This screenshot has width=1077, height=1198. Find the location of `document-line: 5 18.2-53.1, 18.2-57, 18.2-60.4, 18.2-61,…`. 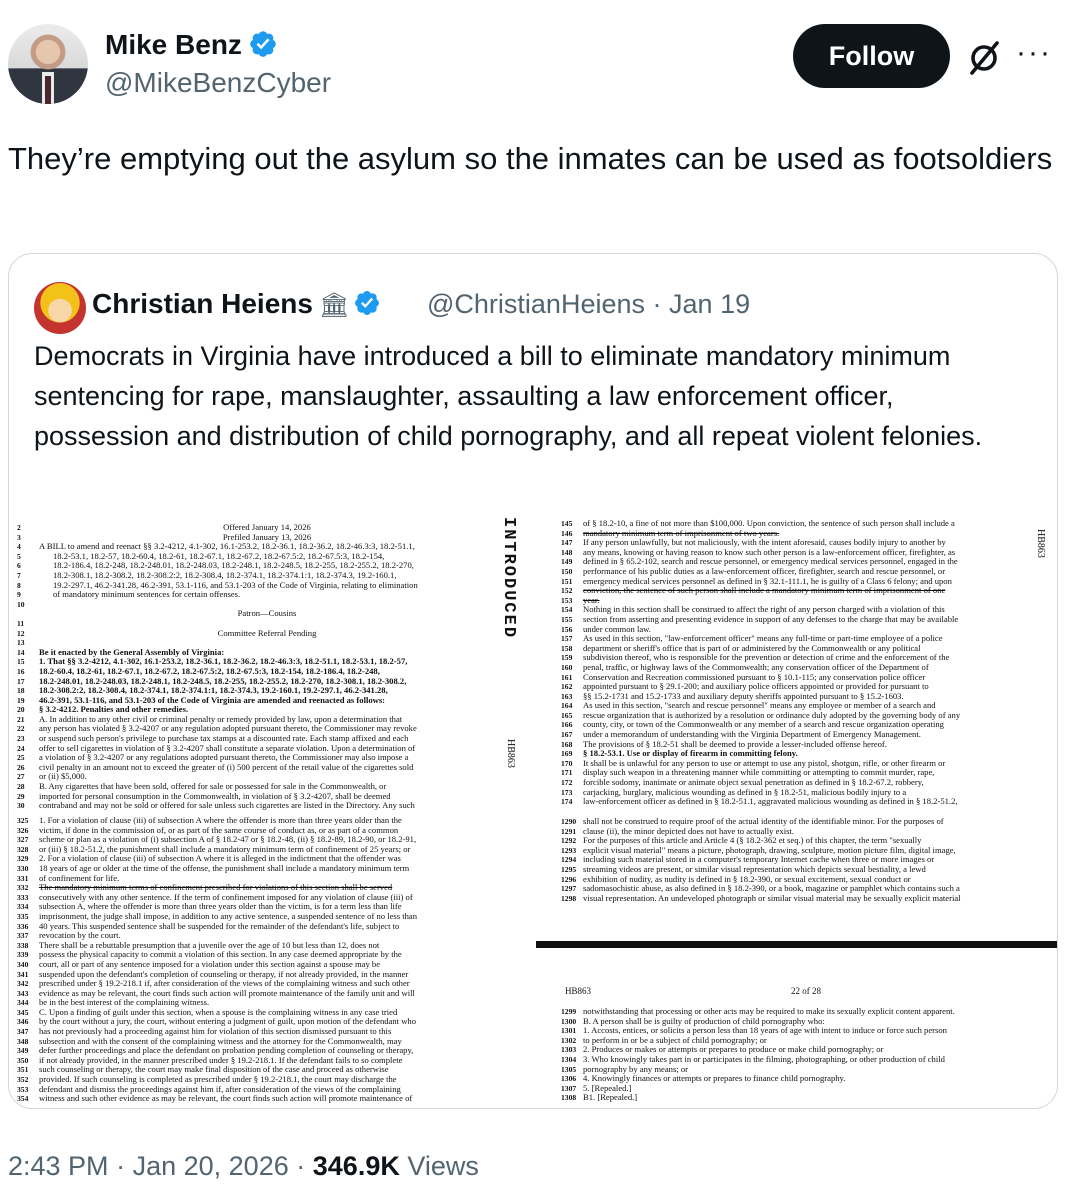

document-line: 5 18.2-53.1, 18.2-57, 18.2-60.4, 18.2-61,… is located at coordinates (256, 557).